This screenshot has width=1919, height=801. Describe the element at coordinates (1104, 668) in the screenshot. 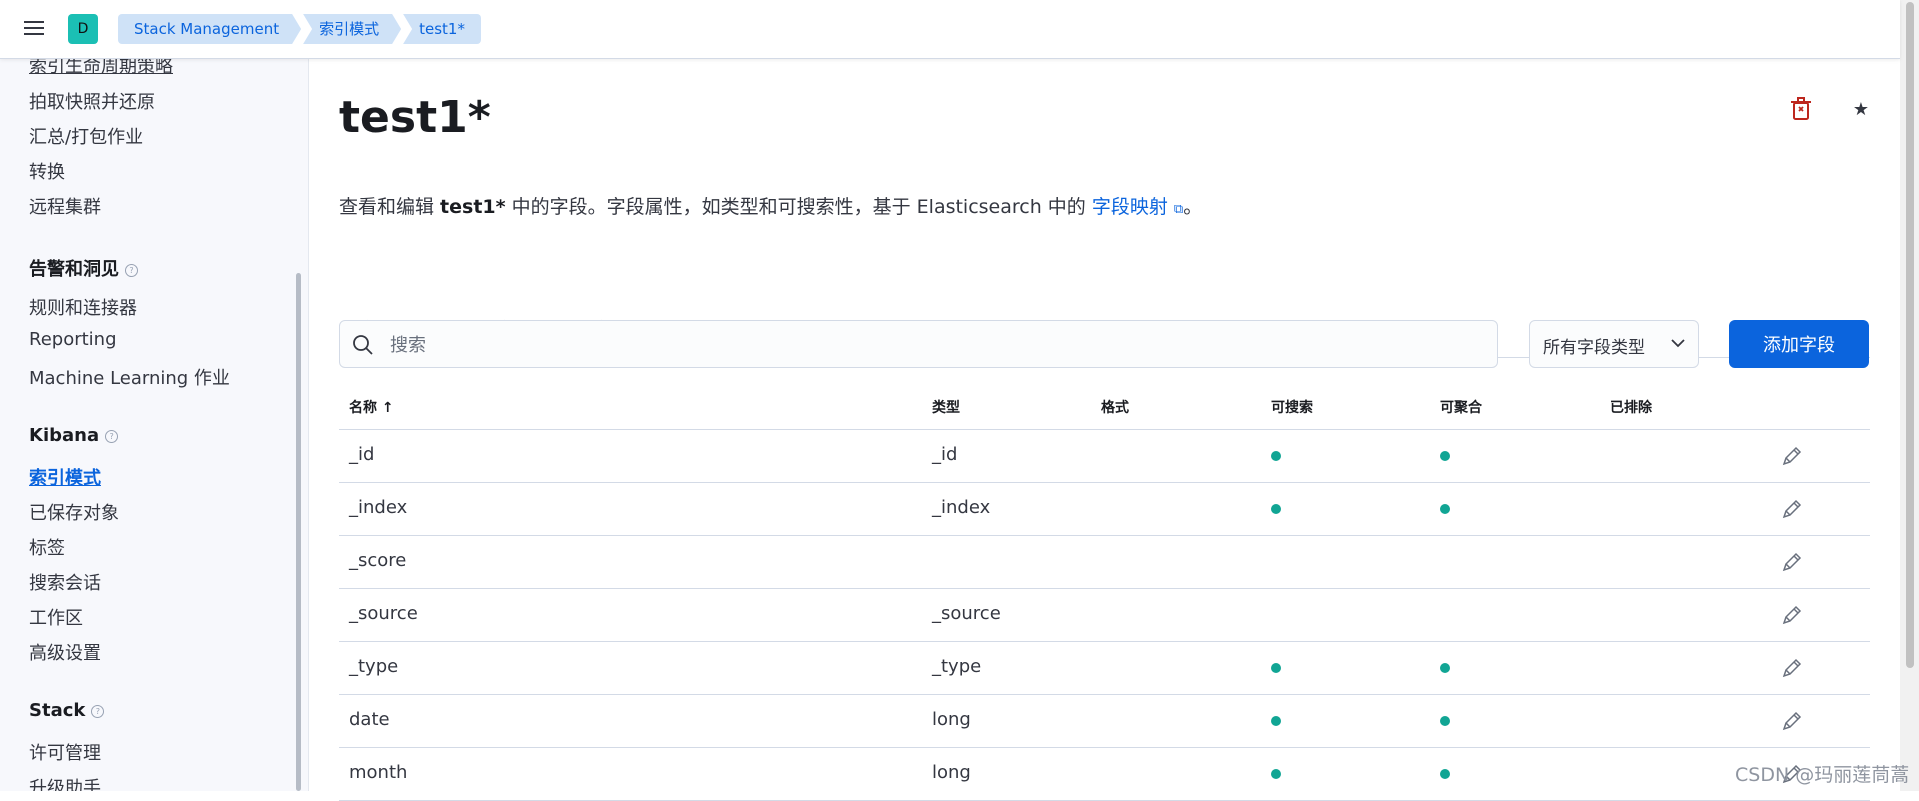

I see `table-row: _type _type` at that location.